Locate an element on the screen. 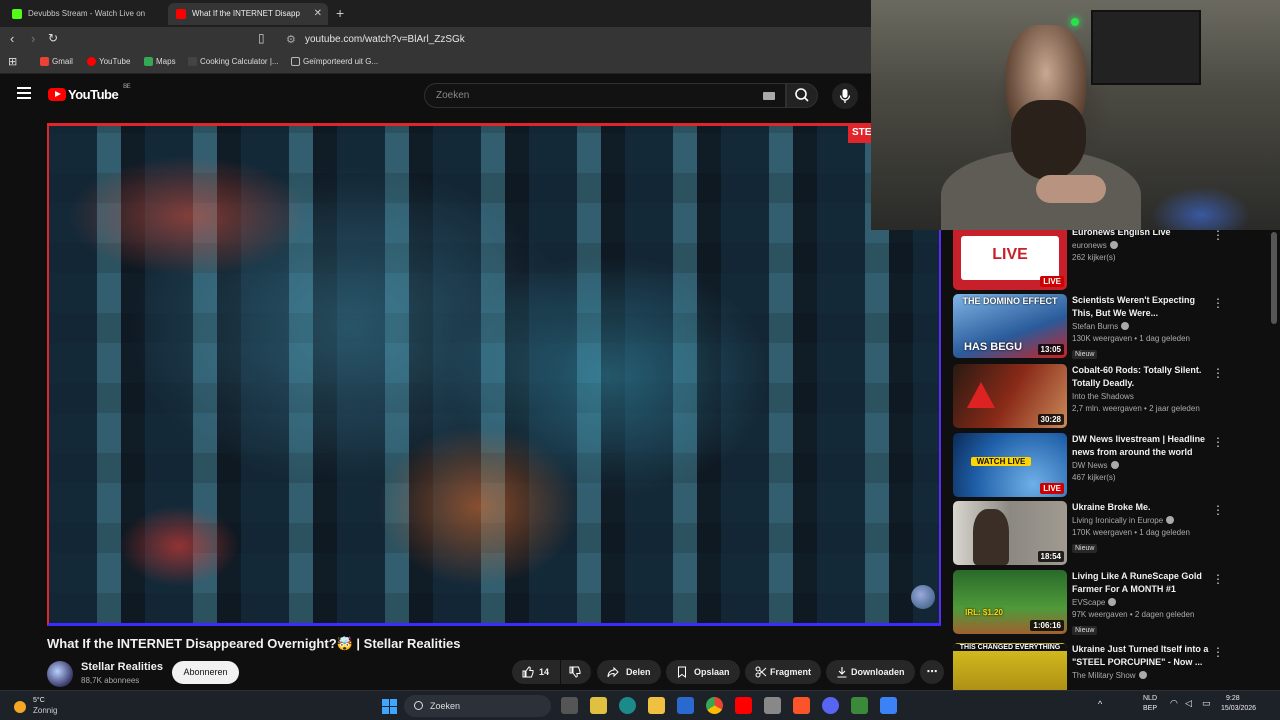 The width and height of the screenshot is (1280, 720). mail-icon is located at coordinates (685, 705).